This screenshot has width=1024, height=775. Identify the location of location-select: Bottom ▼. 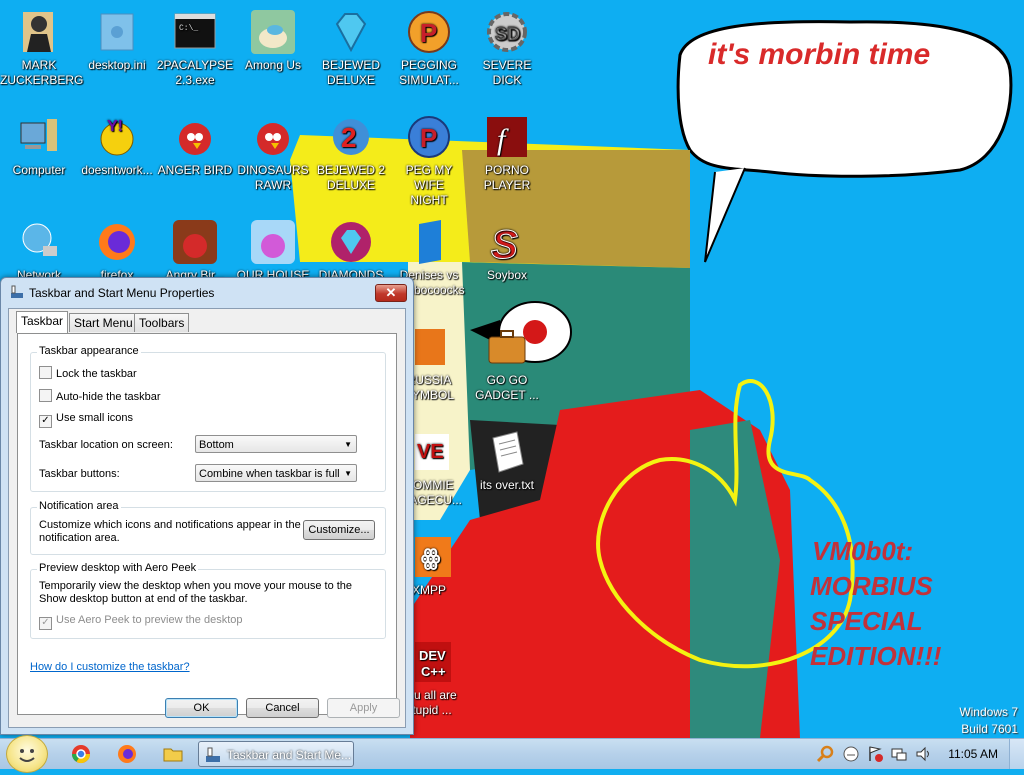
(276, 444).